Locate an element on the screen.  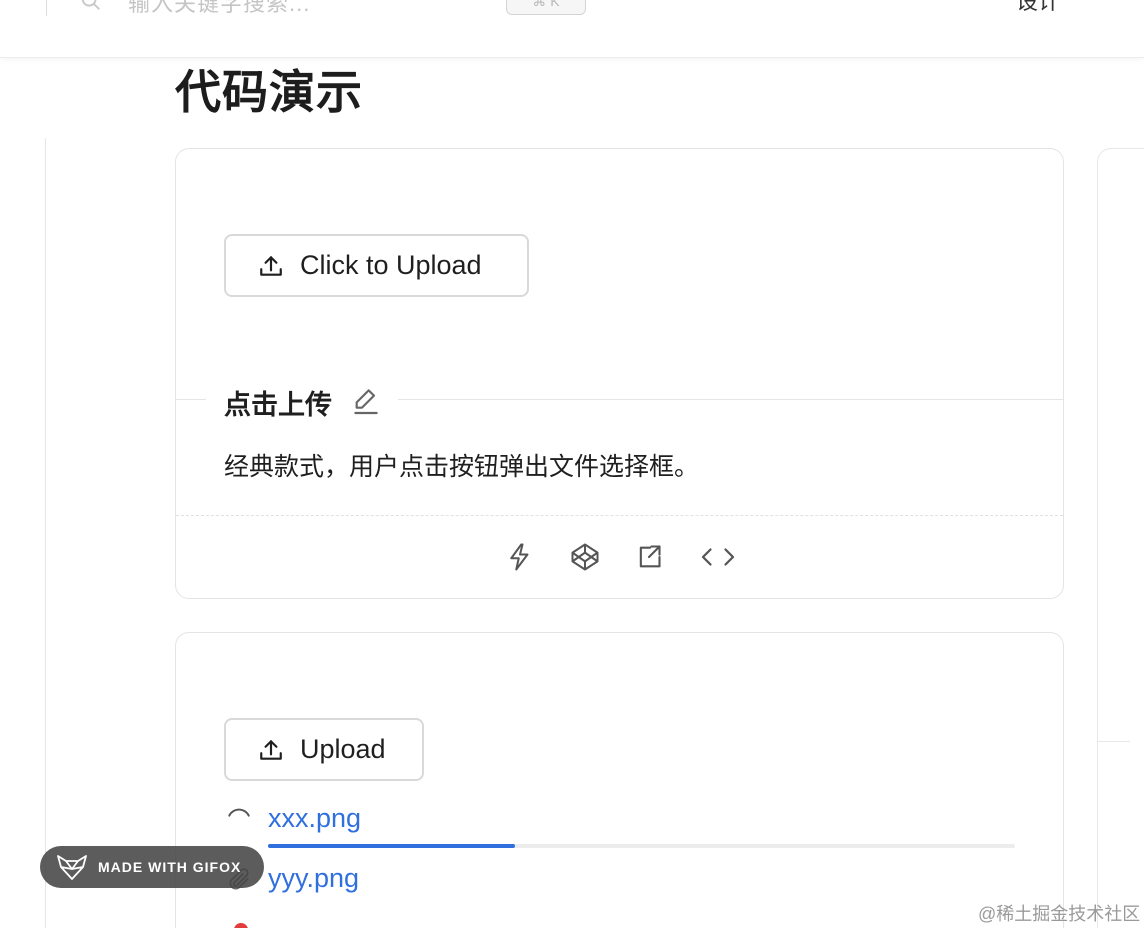
click-to-upload-label: Click to Upload is located at coordinates (391, 265).